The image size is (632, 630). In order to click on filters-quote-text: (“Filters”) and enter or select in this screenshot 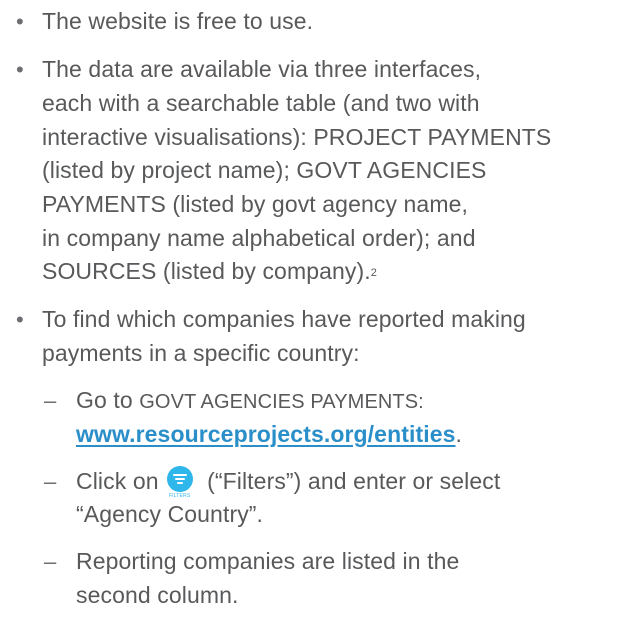, I will do `click(350, 480)`.